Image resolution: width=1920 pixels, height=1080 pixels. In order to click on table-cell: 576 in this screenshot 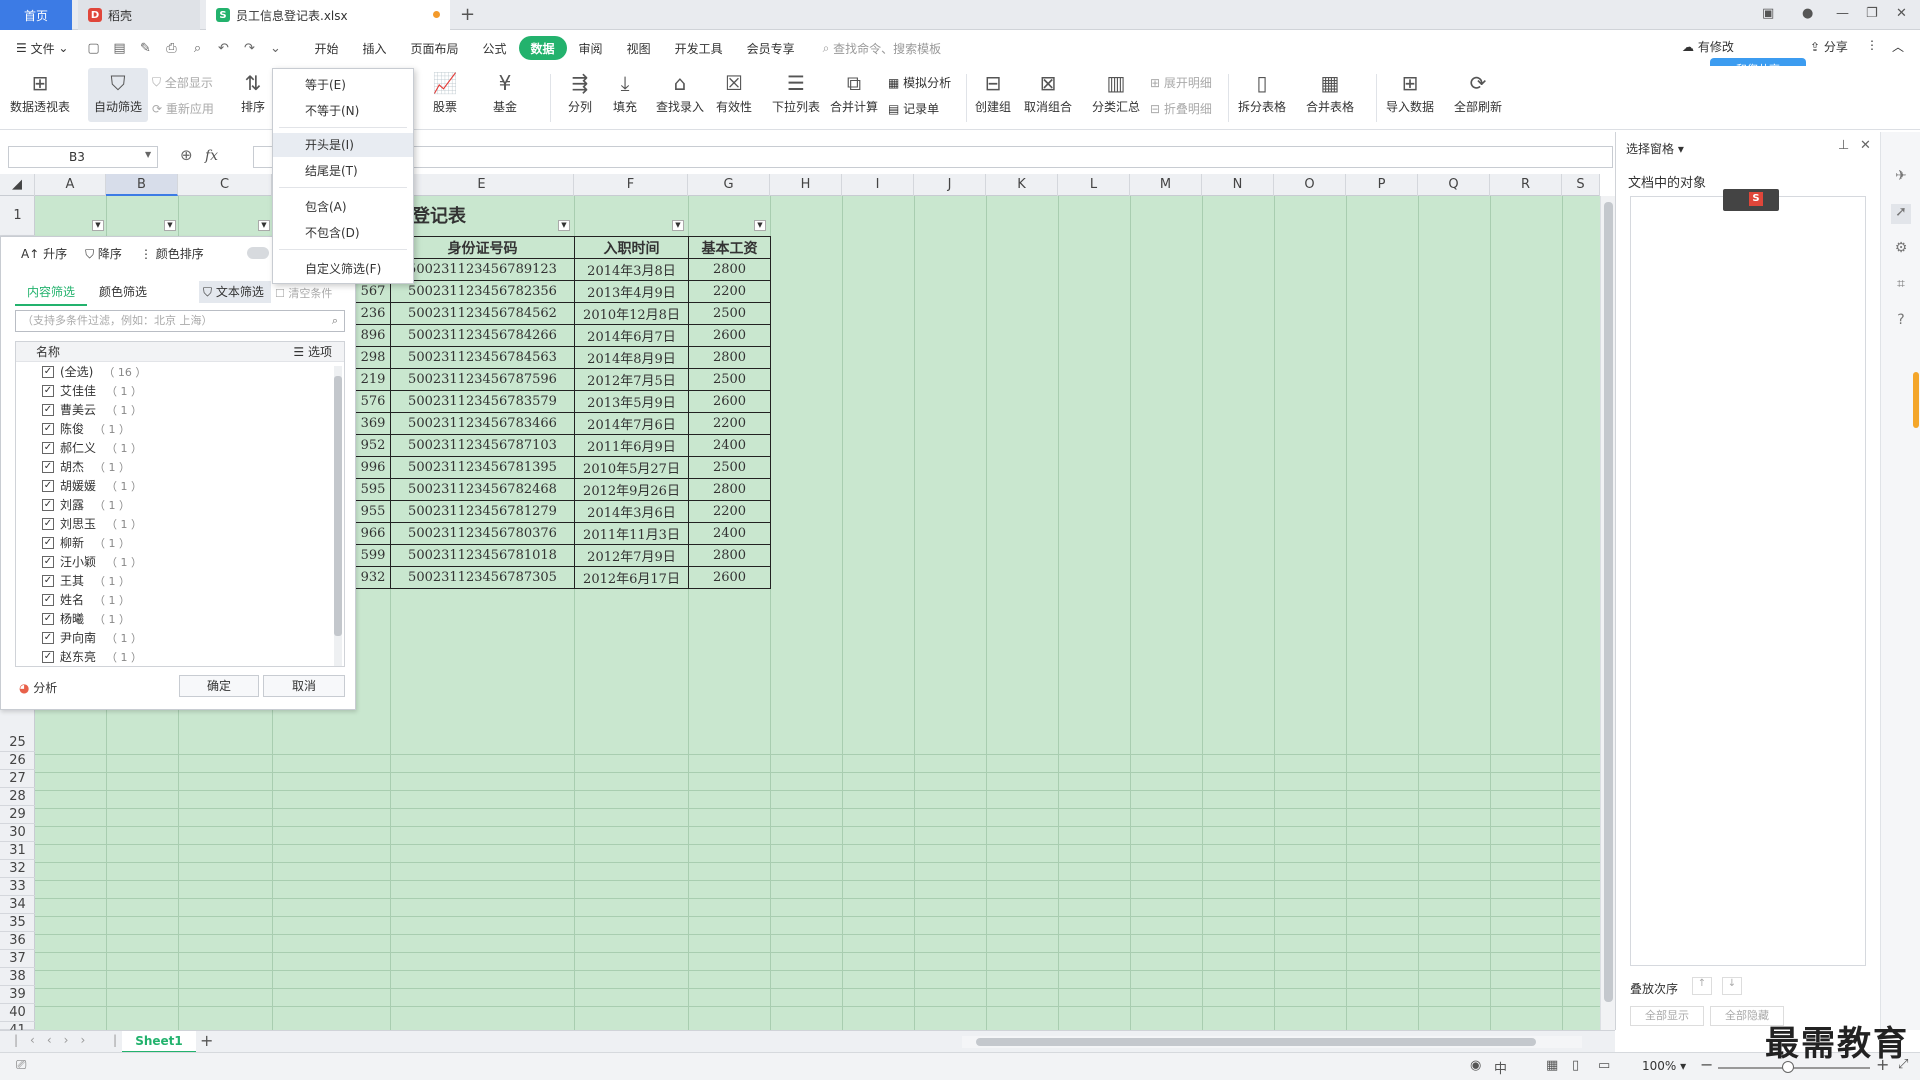, I will do `click(373, 401)`.